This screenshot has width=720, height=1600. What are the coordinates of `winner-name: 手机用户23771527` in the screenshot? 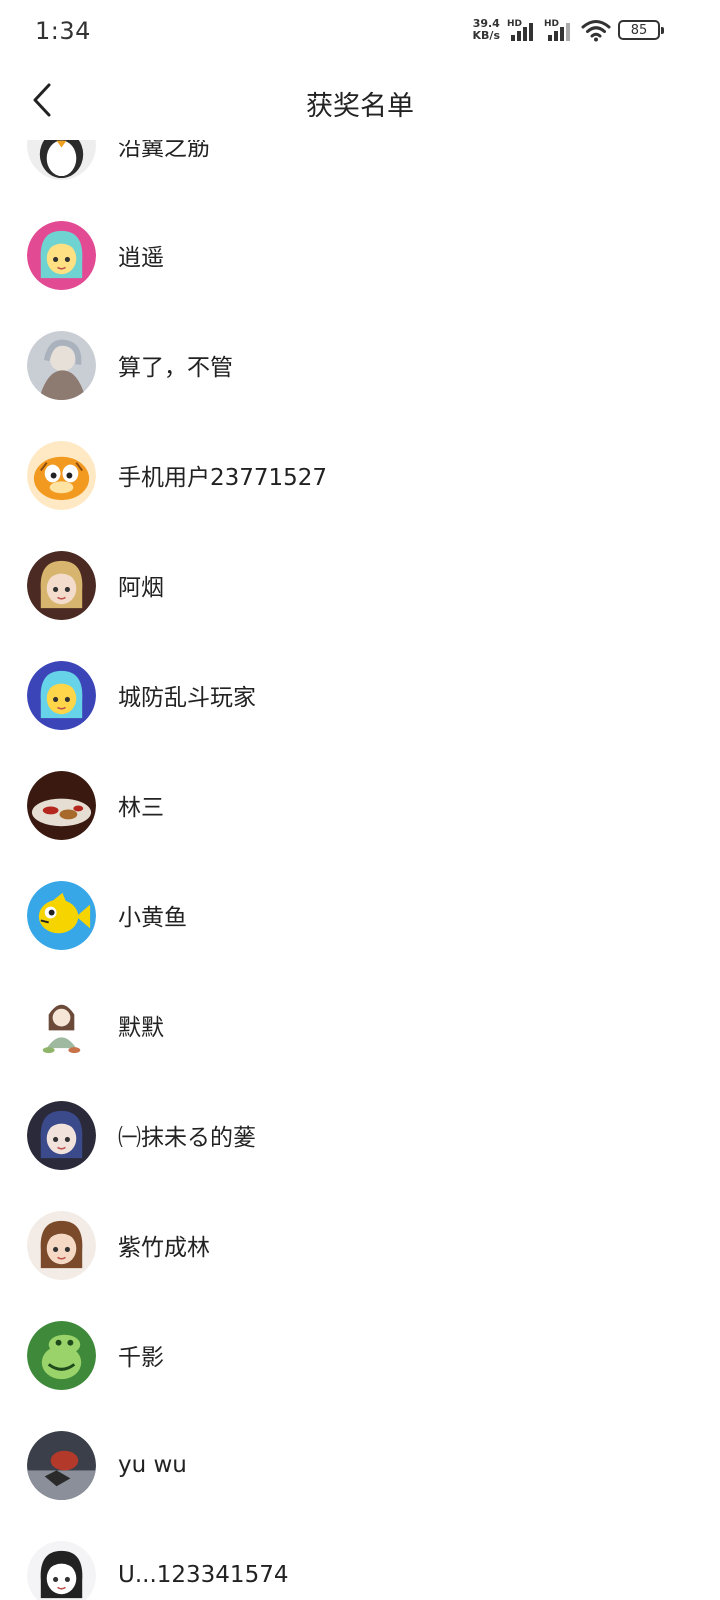 It's located at (223, 478).